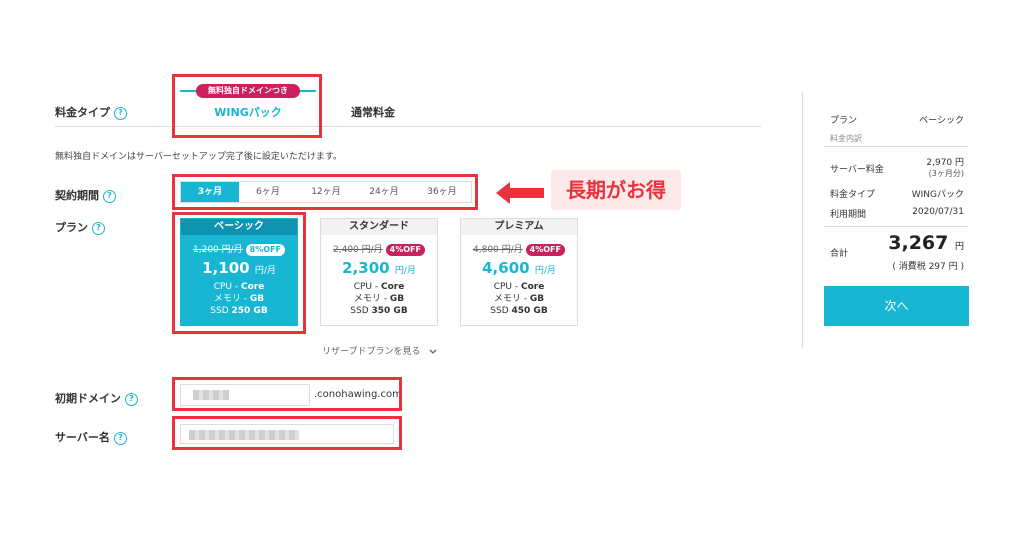 The image size is (1024, 544). Describe the element at coordinates (239, 273) in the screenshot. I see `highlight-box-plan` at that location.